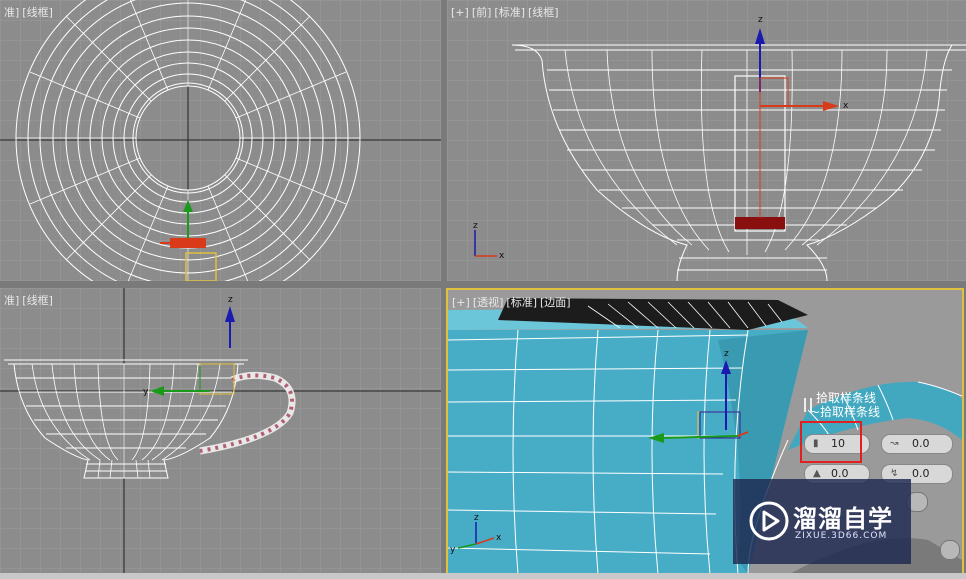  I want to click on offset-value: 0.0, so click(921, 444).